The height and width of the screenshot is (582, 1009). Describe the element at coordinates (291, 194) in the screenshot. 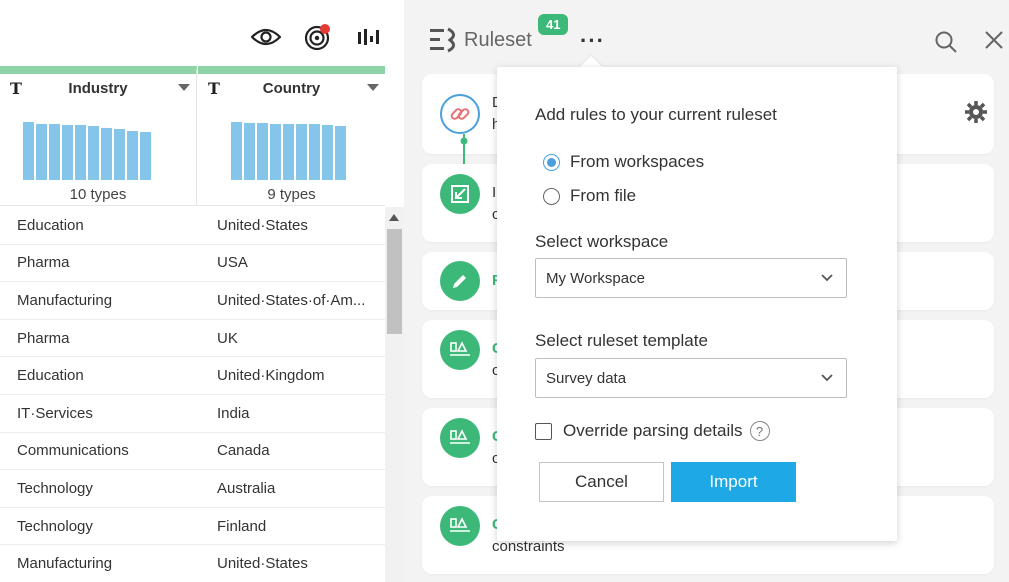

I see `column-type-count: 9 types` at that location.